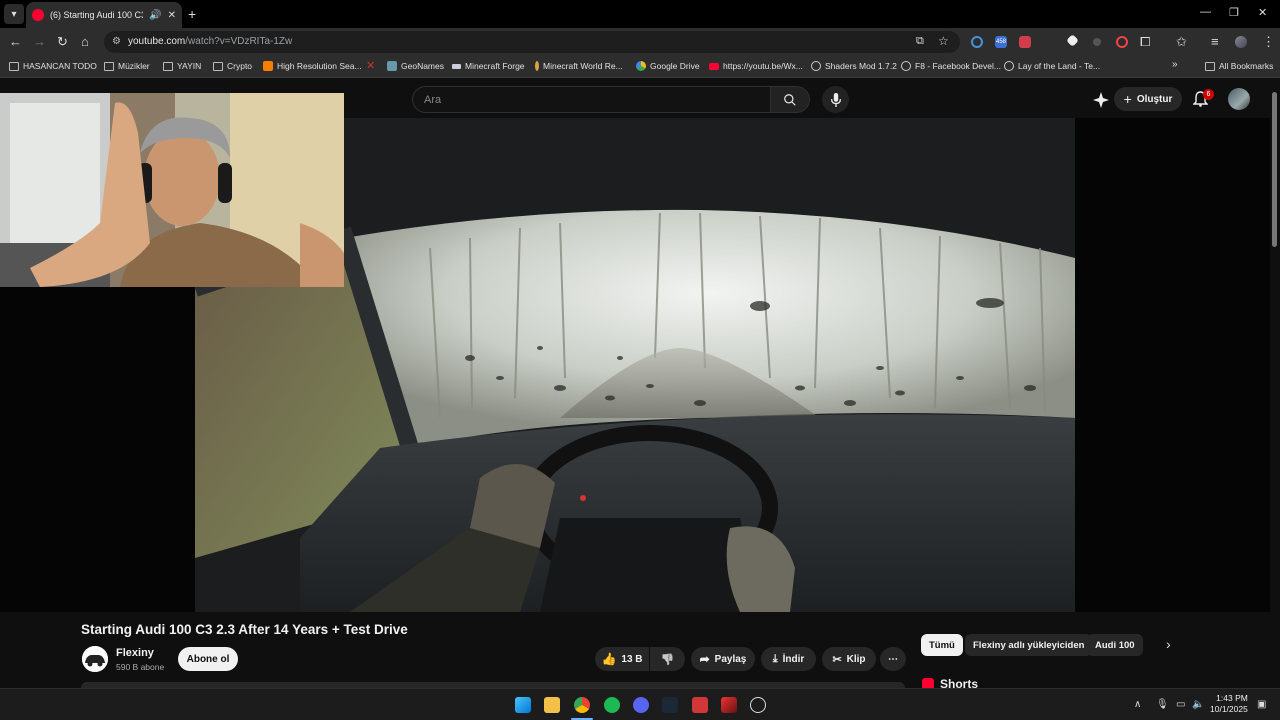 The height and width of the screenshot is (720, 1280). I want to click on extension-red-icon, so click(1025, 42).